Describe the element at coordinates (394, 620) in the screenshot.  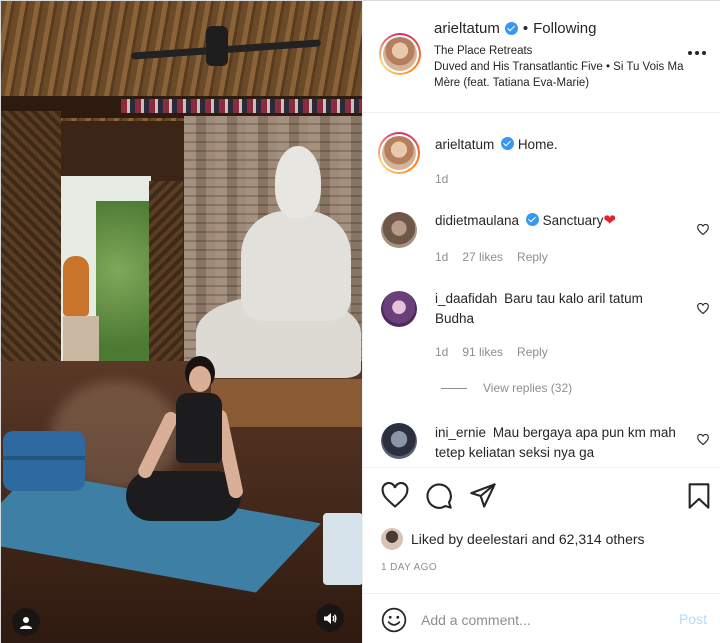
I see `smiley-icon` at that location.